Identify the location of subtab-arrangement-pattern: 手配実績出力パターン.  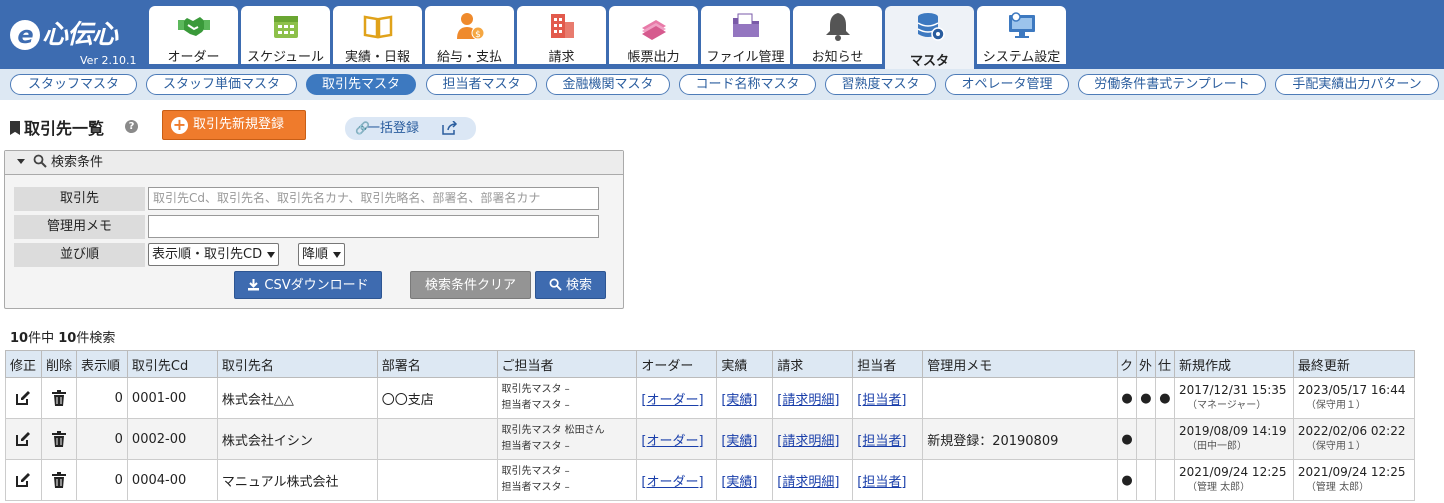
(1357, 84).